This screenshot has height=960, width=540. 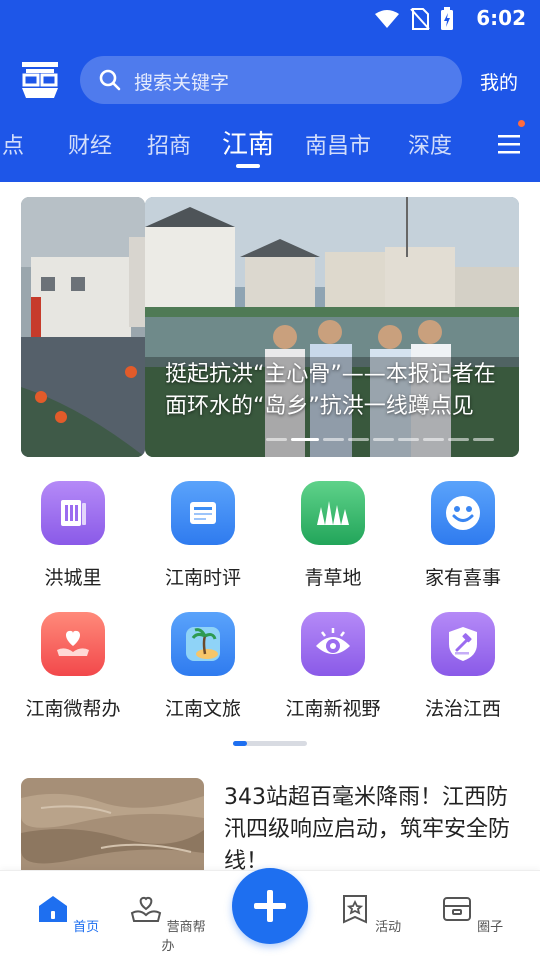 I want to click on grass-icon, so click(x=333, y=513).